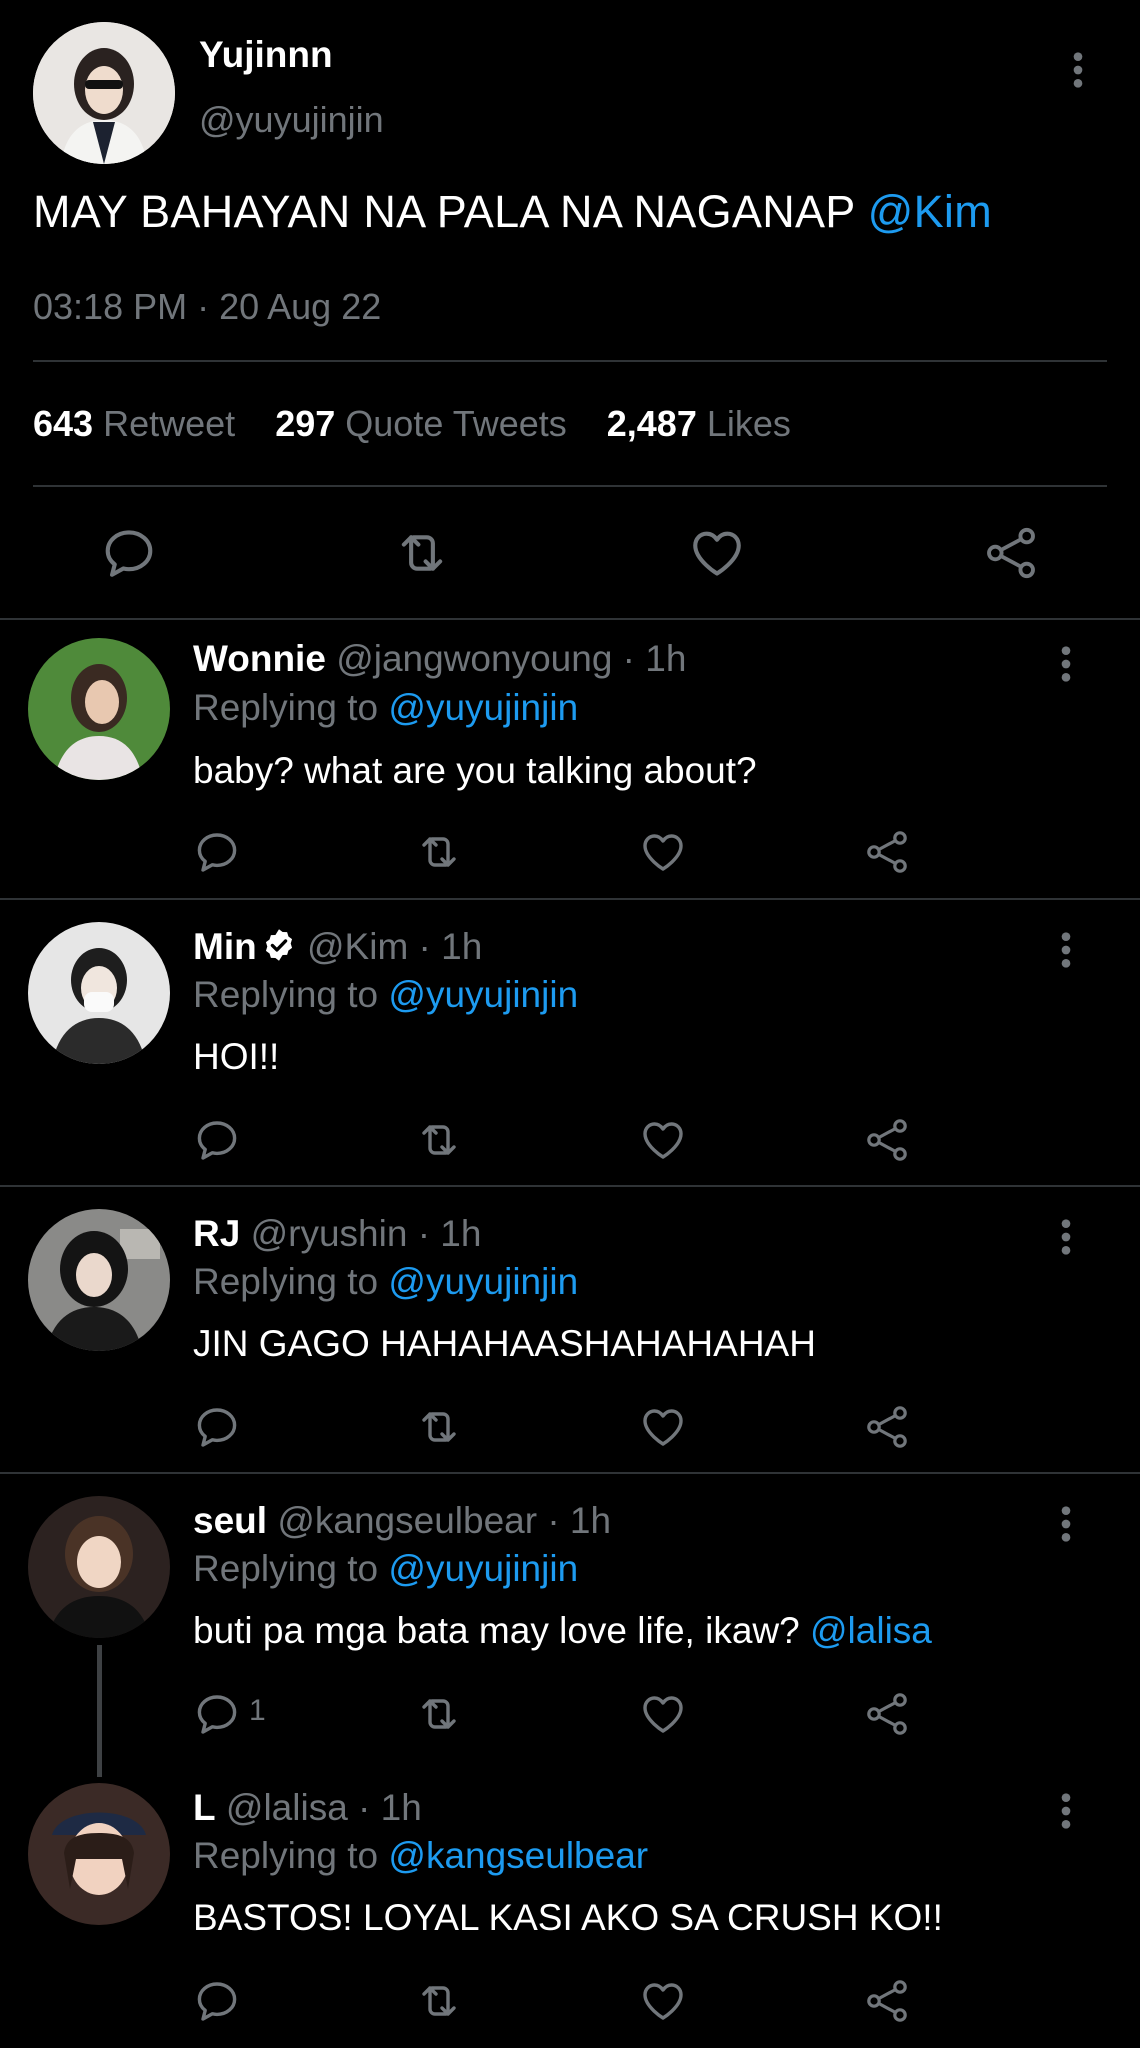 The width and height of the screenshot is (1140, 2048). Describe the element at coordinates (225, 946) in the screenshot. I see `display-name: Min` at that location.